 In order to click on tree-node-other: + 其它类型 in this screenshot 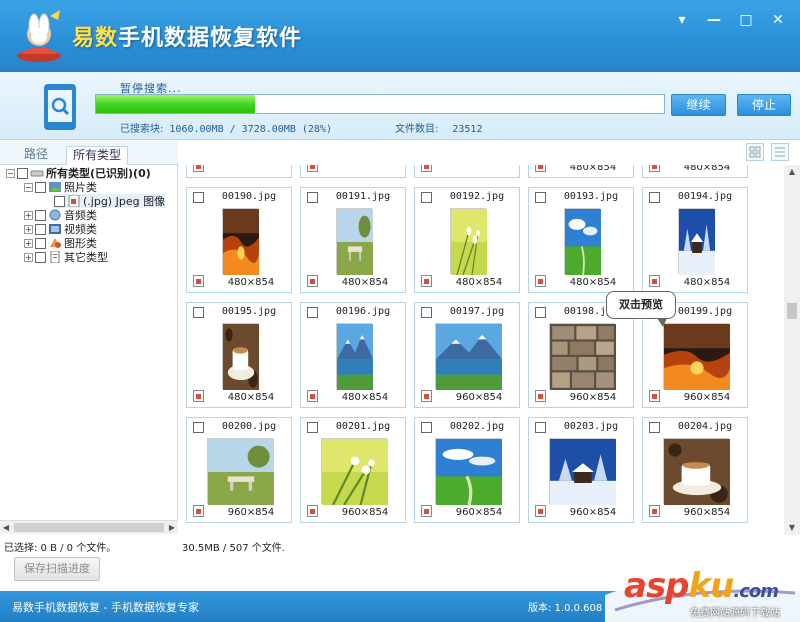, I will do `click(66, 257)`.